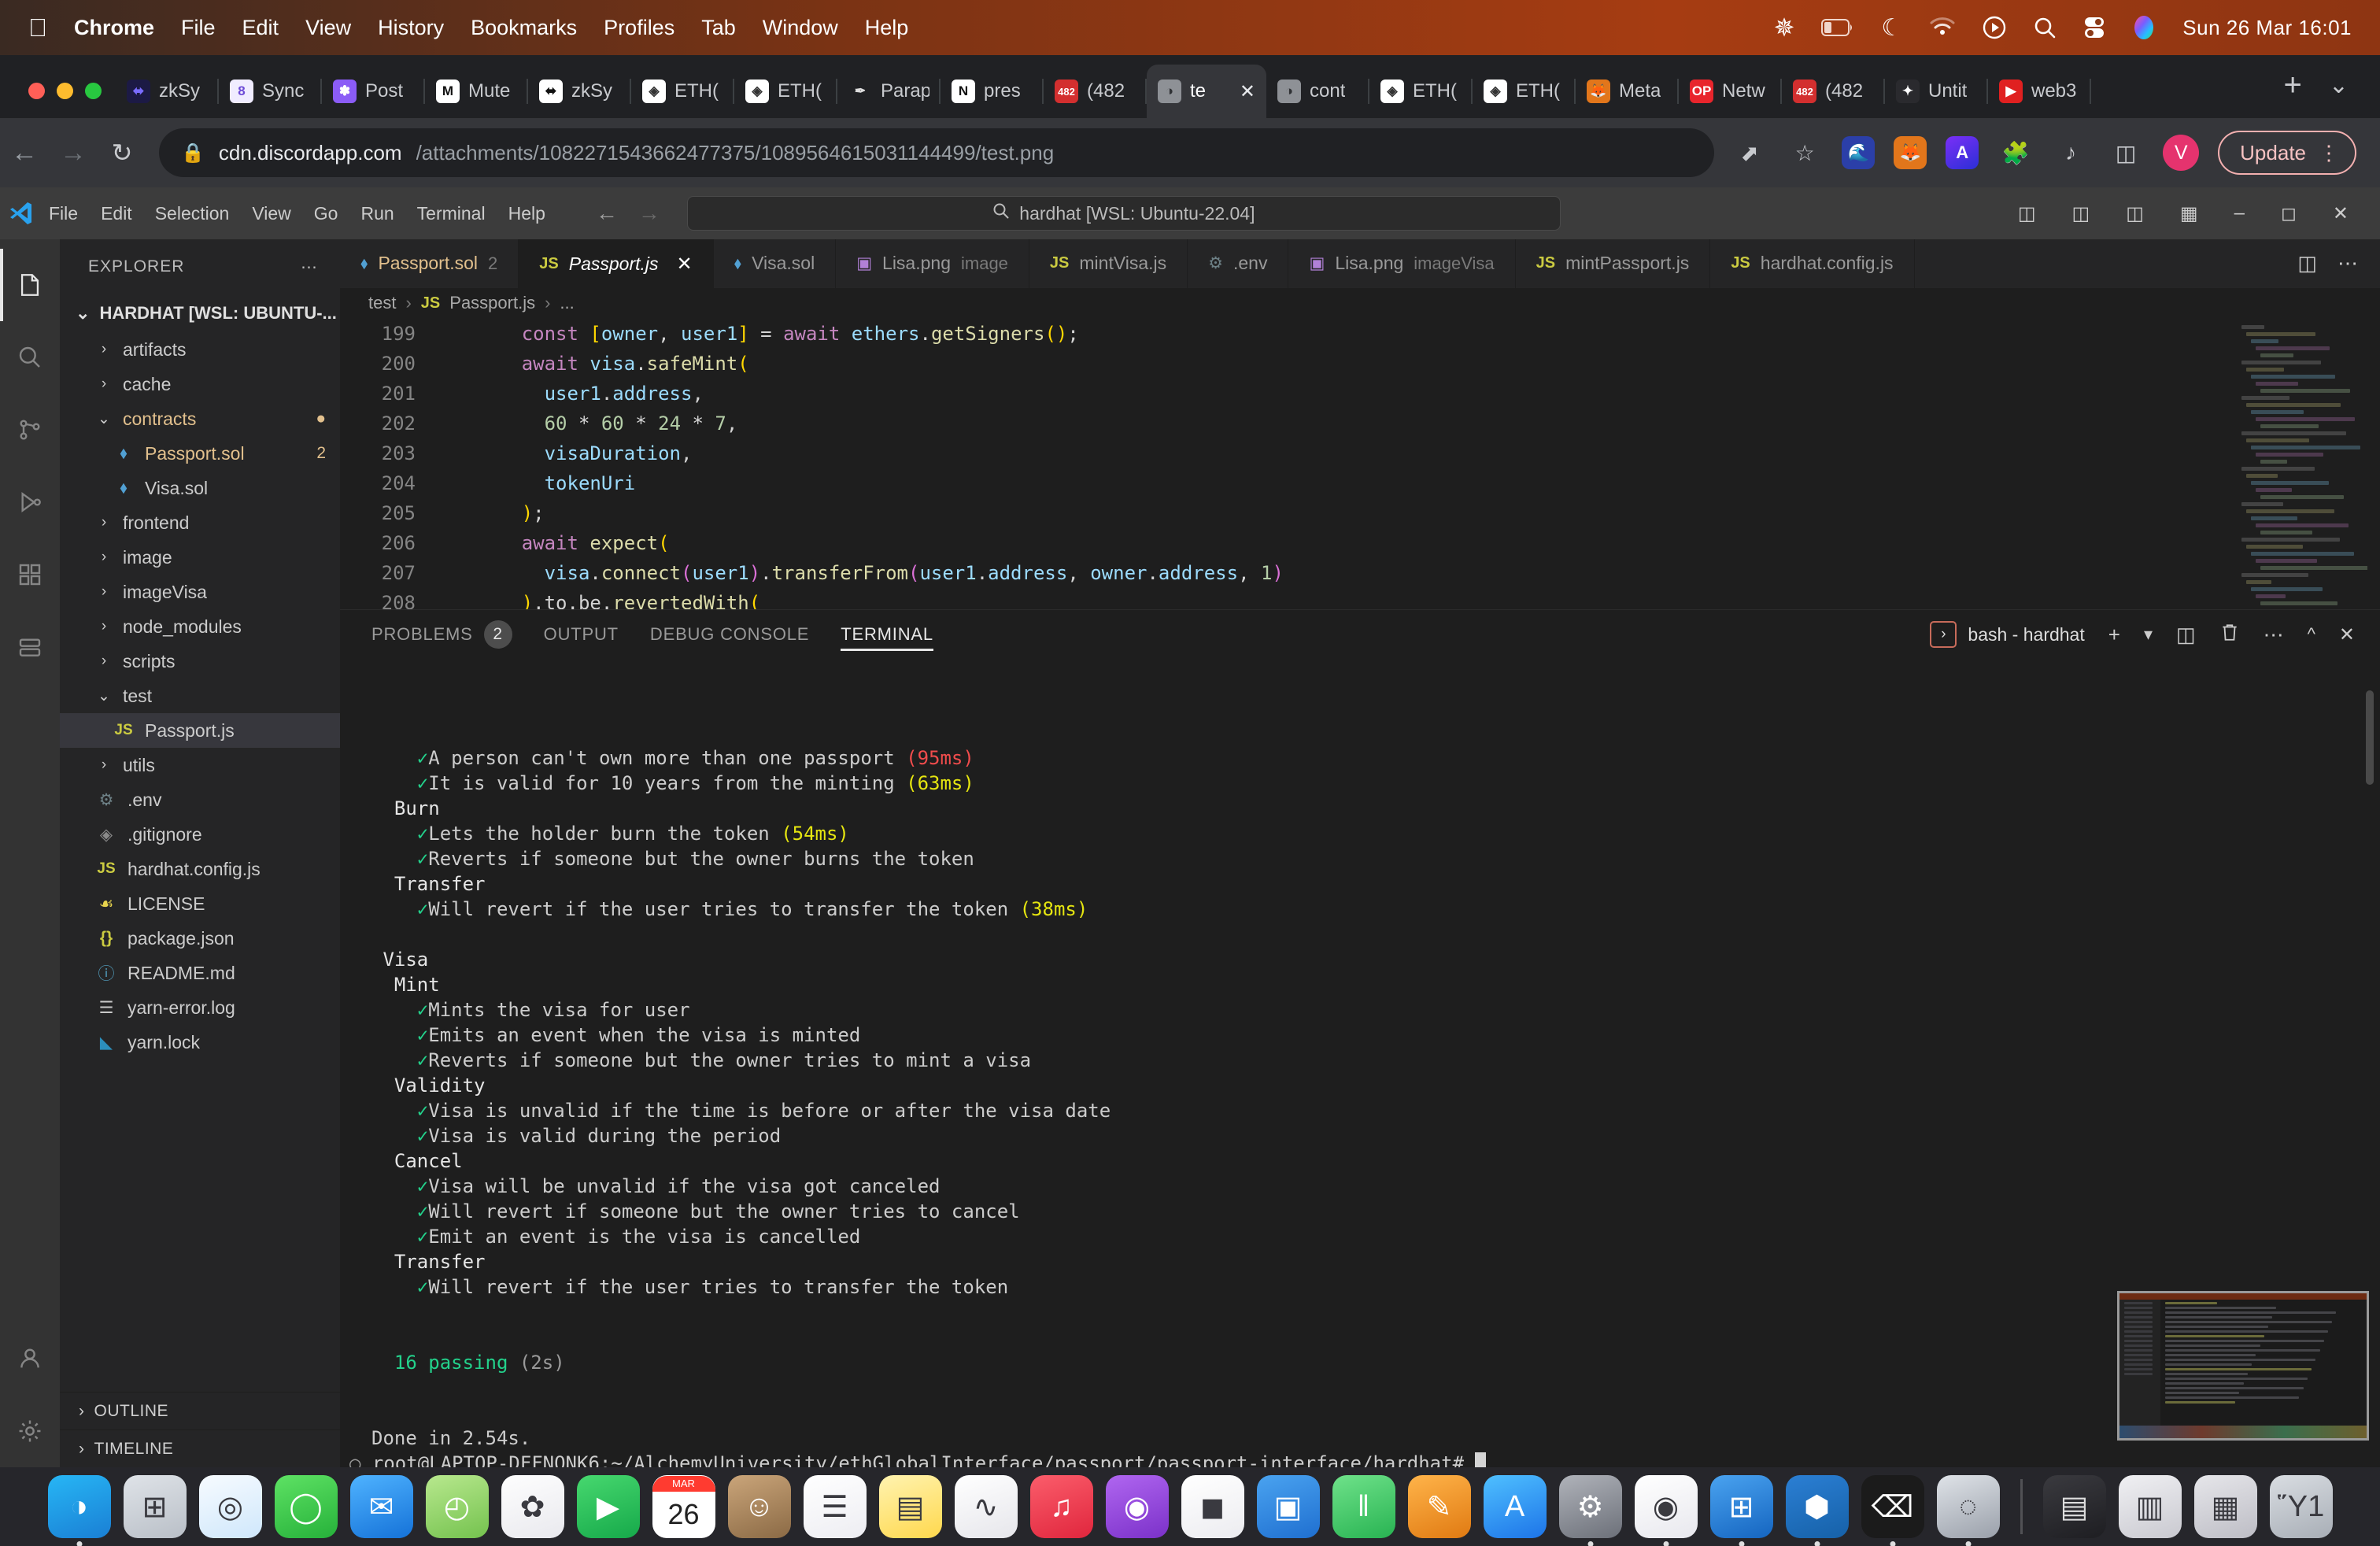  What do you see at coordinates (1247, 91) in the screenshot?
I see `close-tab-button: ✕` at bounding box center [1247, 91].